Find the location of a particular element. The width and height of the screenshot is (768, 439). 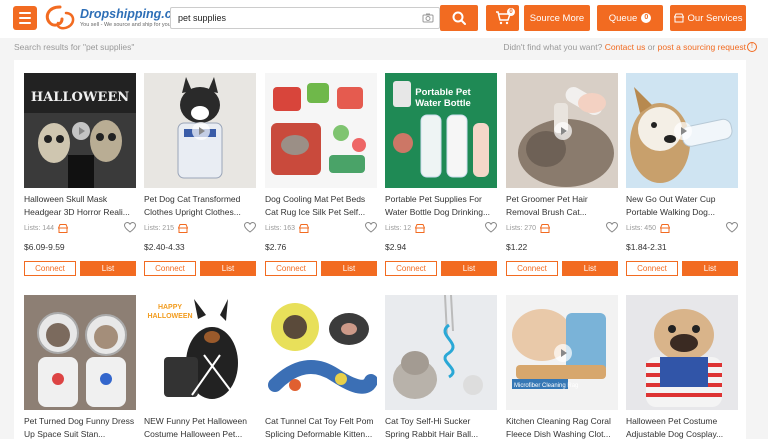

lists-info: Lists: 270 is located at coordinates (528, 228).